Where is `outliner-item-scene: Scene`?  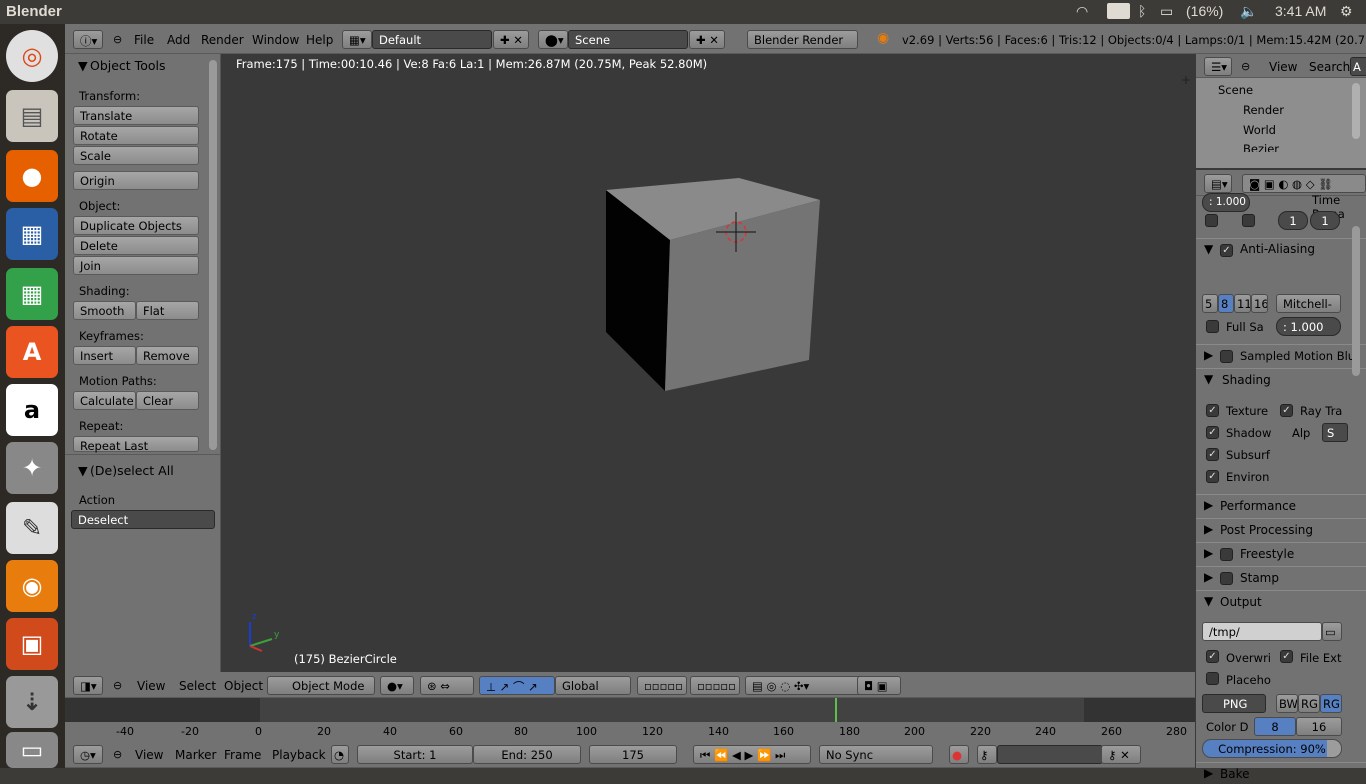 outliner-item-scene: Scene is located at coordinates (1235, 90).